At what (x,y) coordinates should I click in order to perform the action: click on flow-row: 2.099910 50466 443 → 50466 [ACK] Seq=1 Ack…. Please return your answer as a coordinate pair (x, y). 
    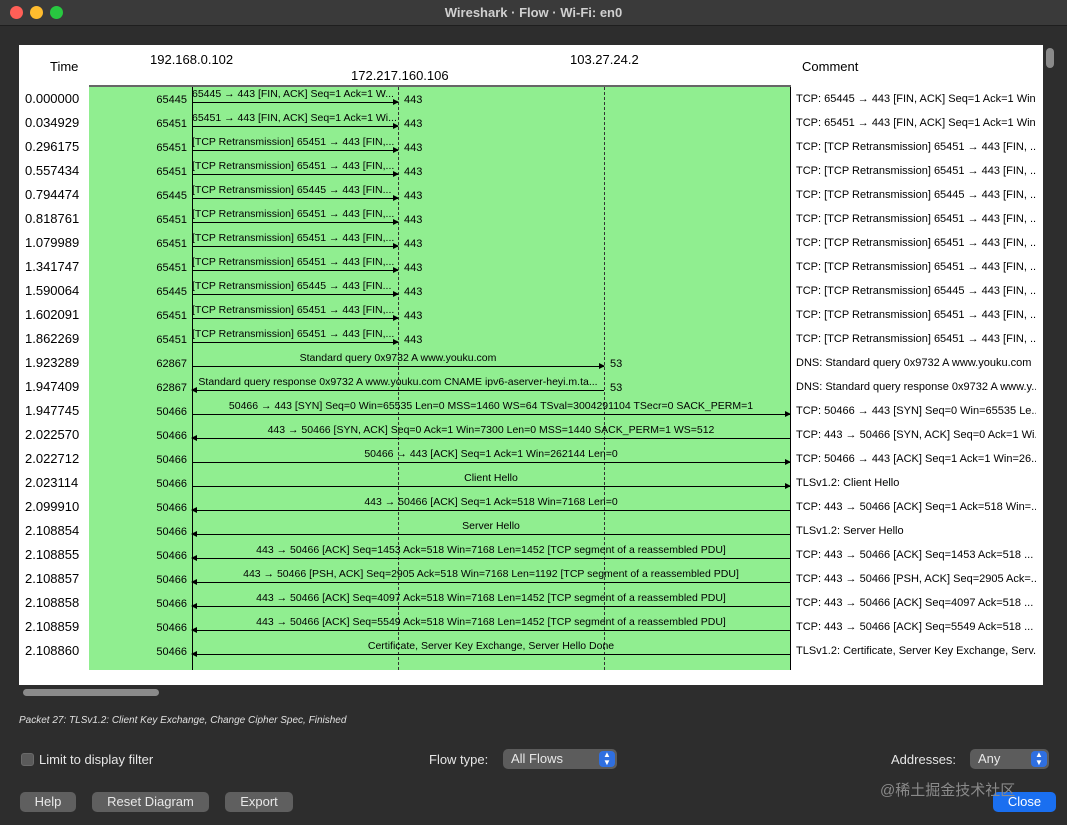
    Looking at the image, I should click on (531, 508).